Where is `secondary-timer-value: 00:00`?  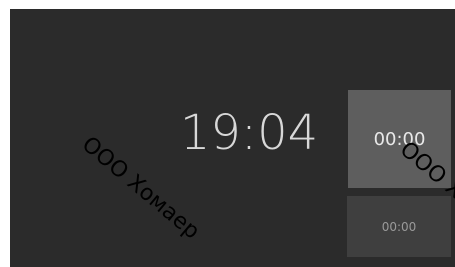 secondary-timer-value: 00:00 is located at coordinates (399, 226).